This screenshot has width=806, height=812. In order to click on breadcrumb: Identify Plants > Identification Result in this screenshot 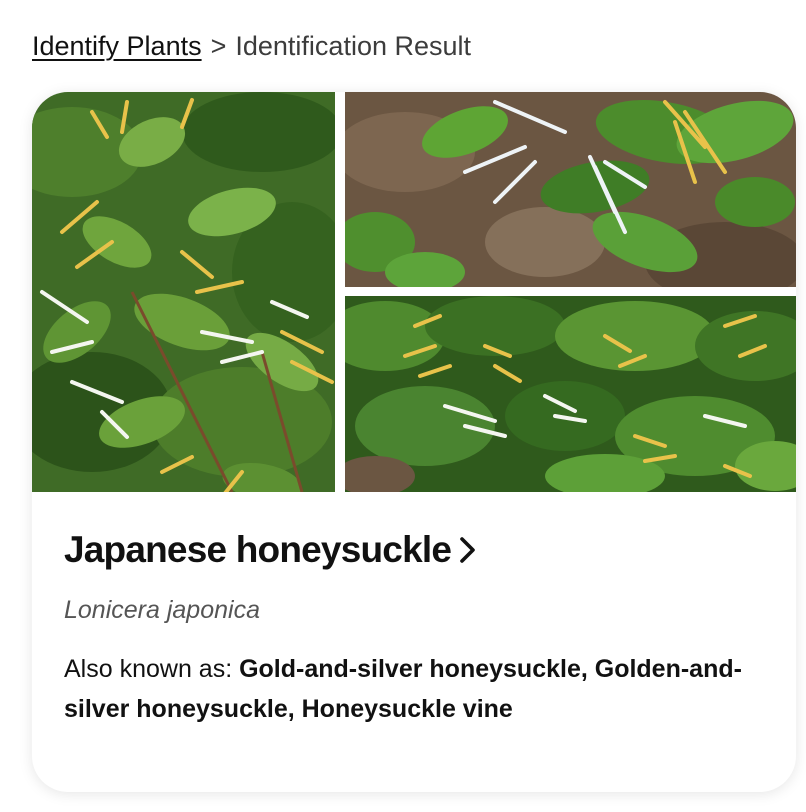, I will do `click(251, 46)`.